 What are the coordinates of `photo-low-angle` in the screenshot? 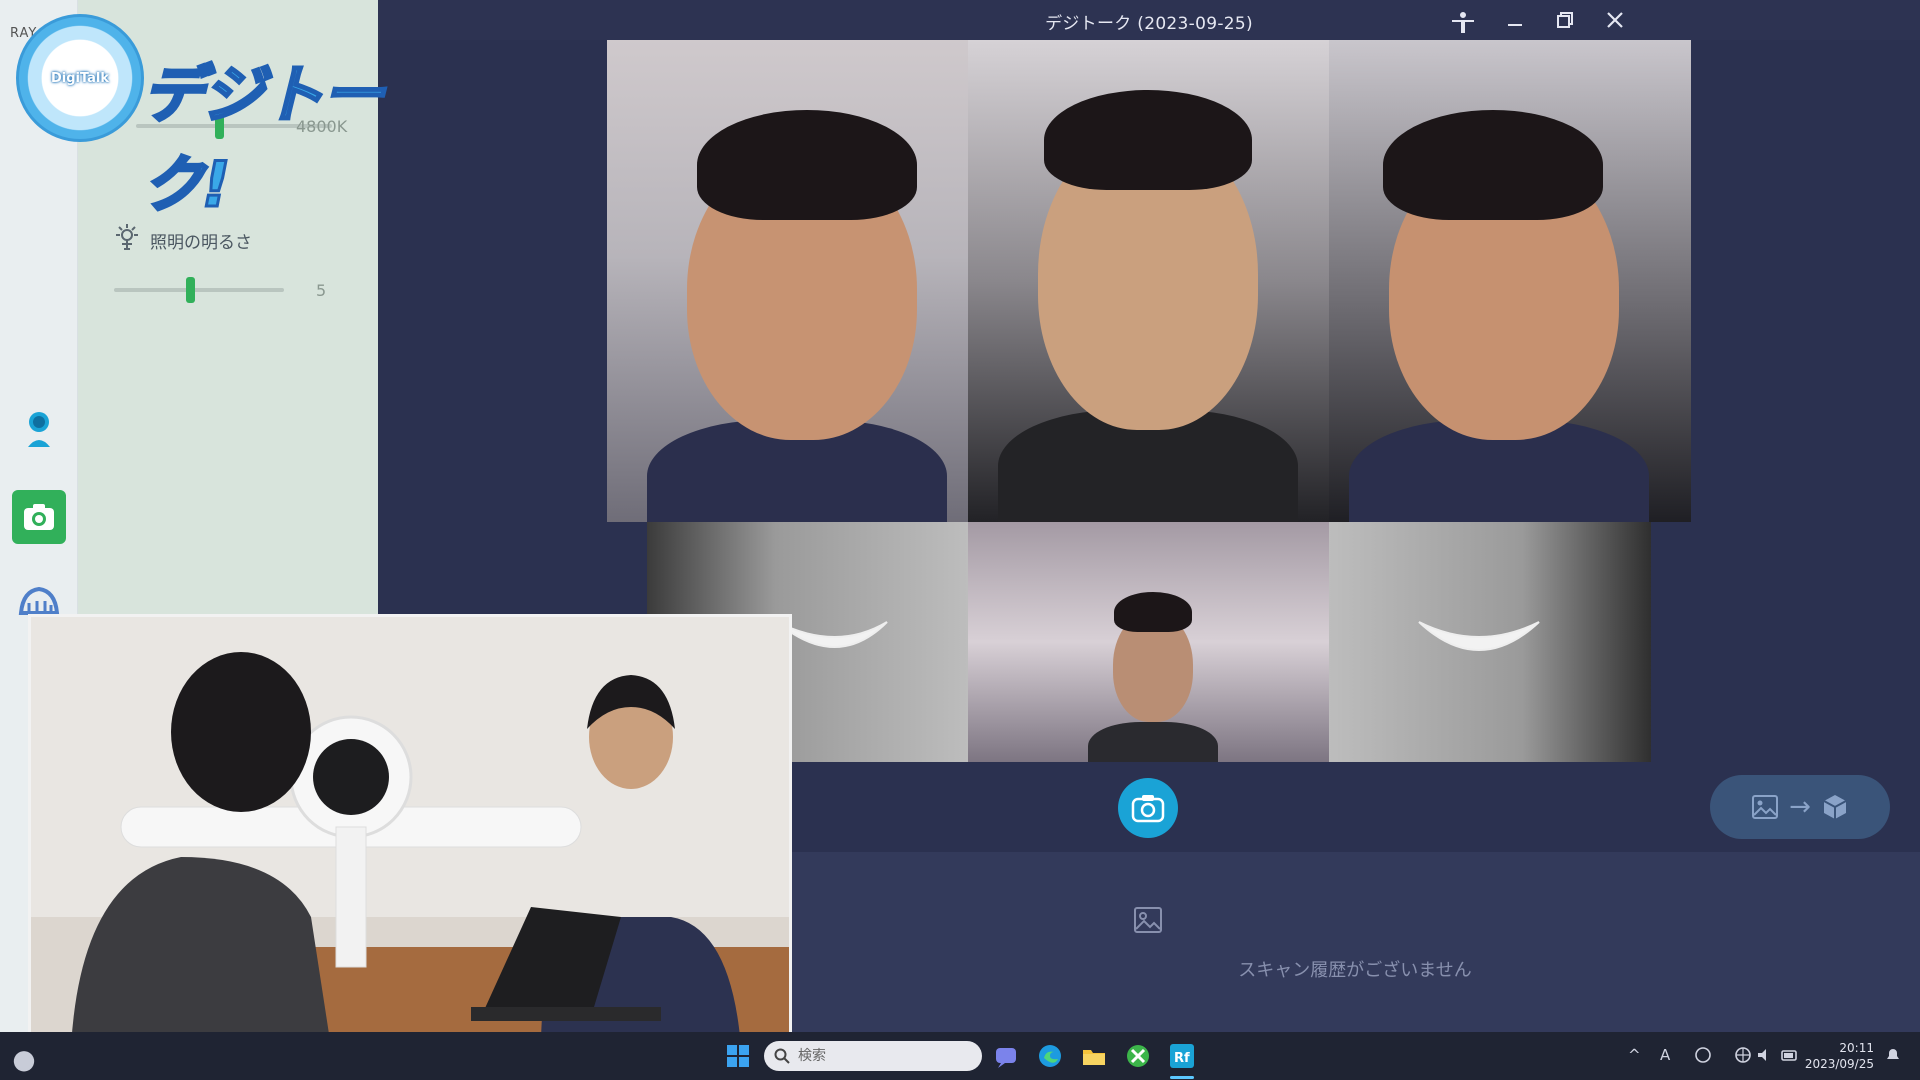 It's located at (1148, 642).